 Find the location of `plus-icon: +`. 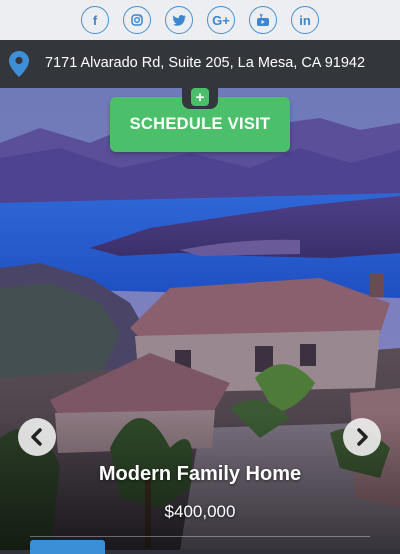

plus-icon: + is located at coordinates (200, 97).